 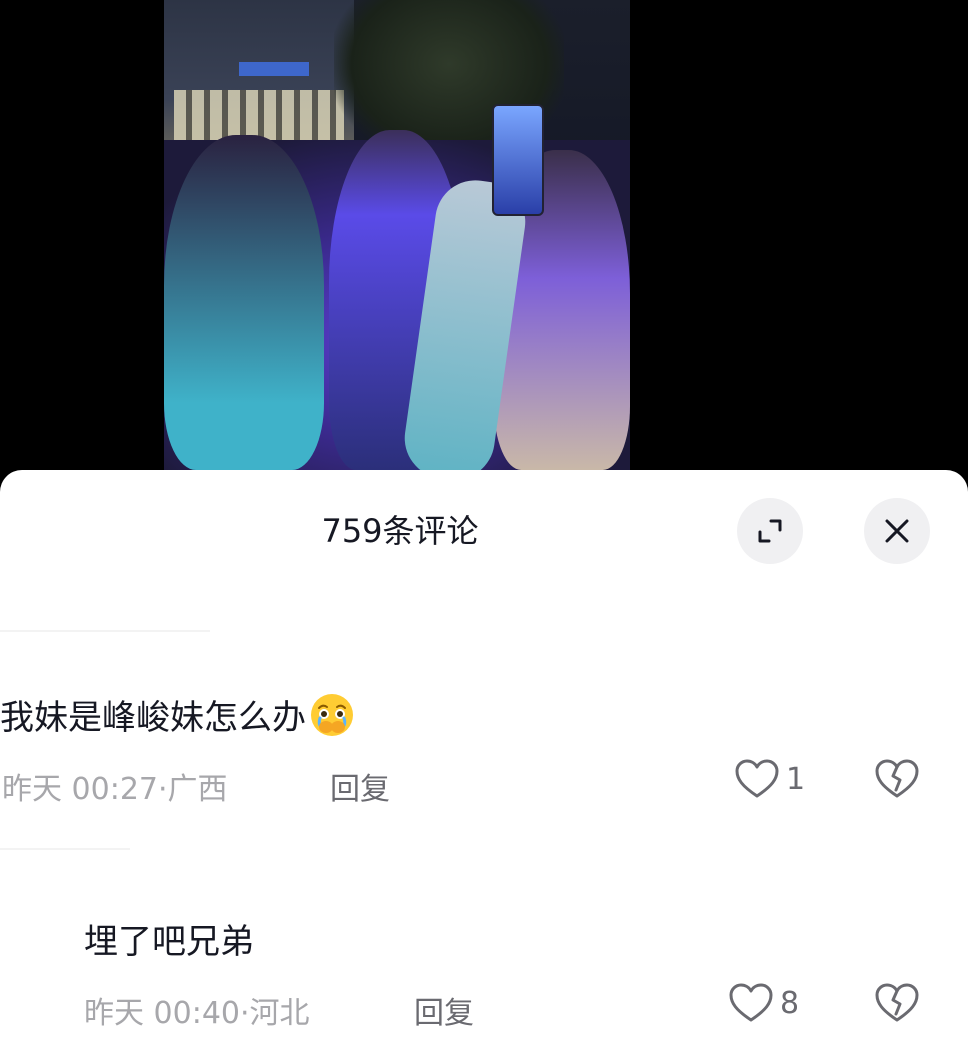 What do you see at coordinates (796, 779) in the screenshot?
I see `comment-1-like-count: 1` at bounding box center [796, 779].